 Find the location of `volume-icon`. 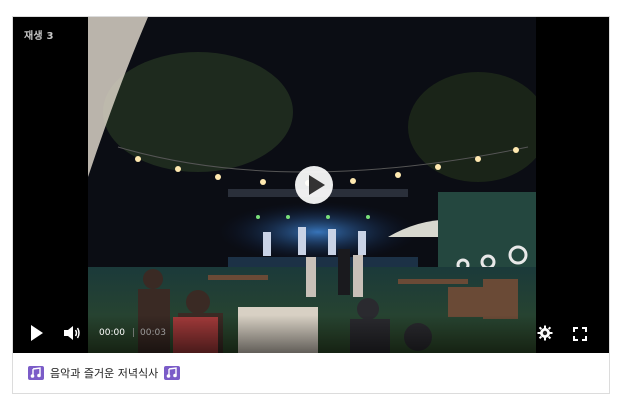

volume-icon is located at coordinates (72, 333).